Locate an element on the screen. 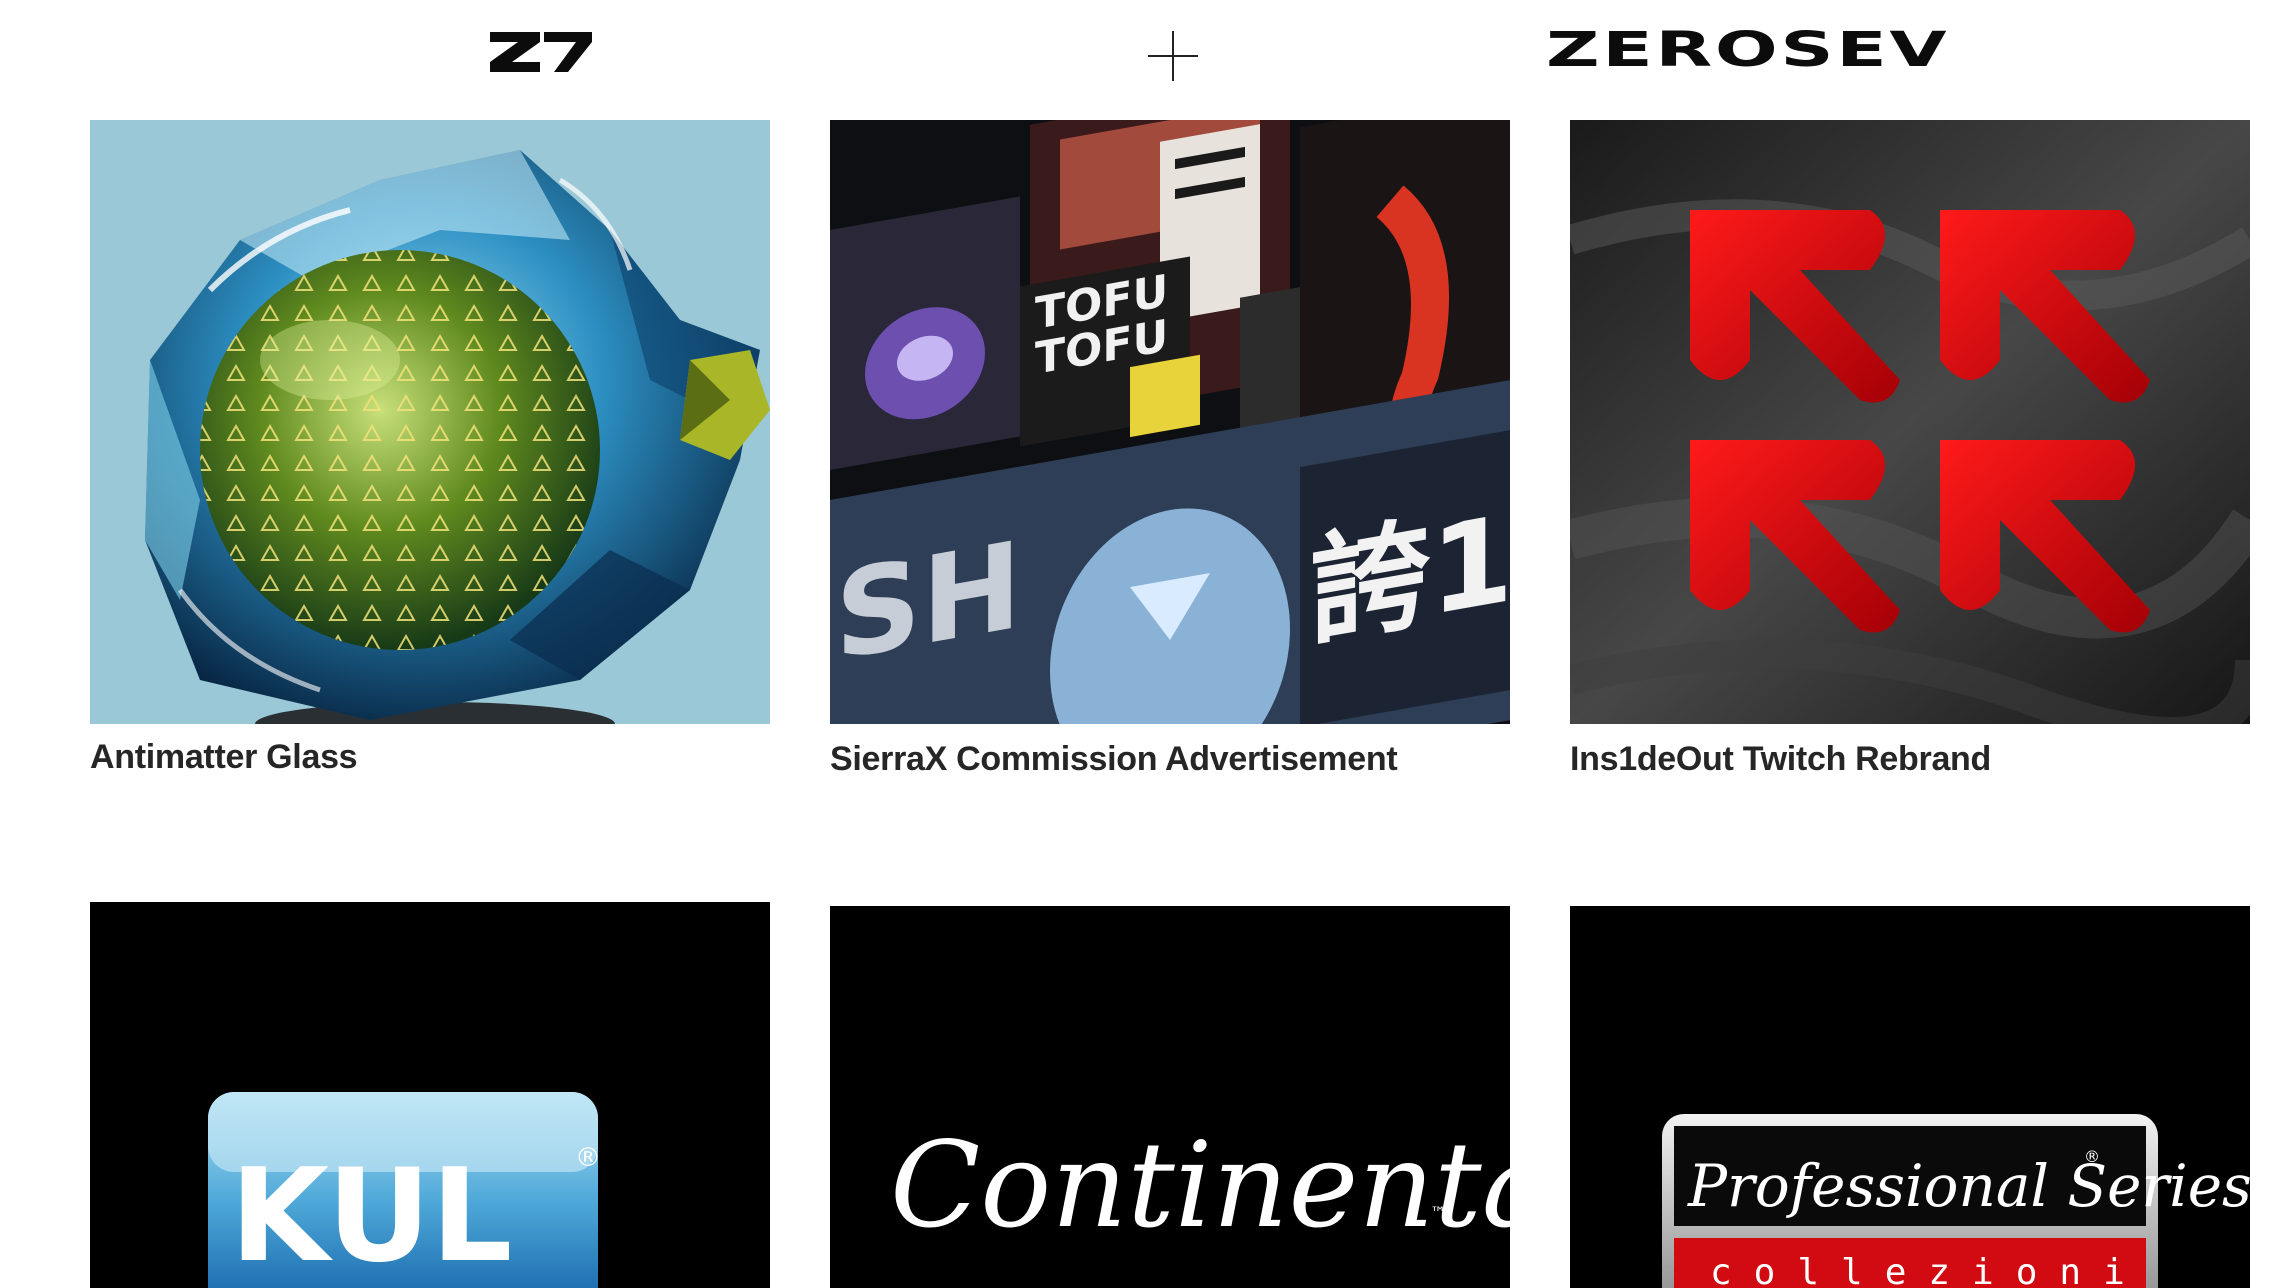 This screenshot has width=2289, height=1288. project-title: SierraX Commission Advertisement is located at coordinates (1114, 759).